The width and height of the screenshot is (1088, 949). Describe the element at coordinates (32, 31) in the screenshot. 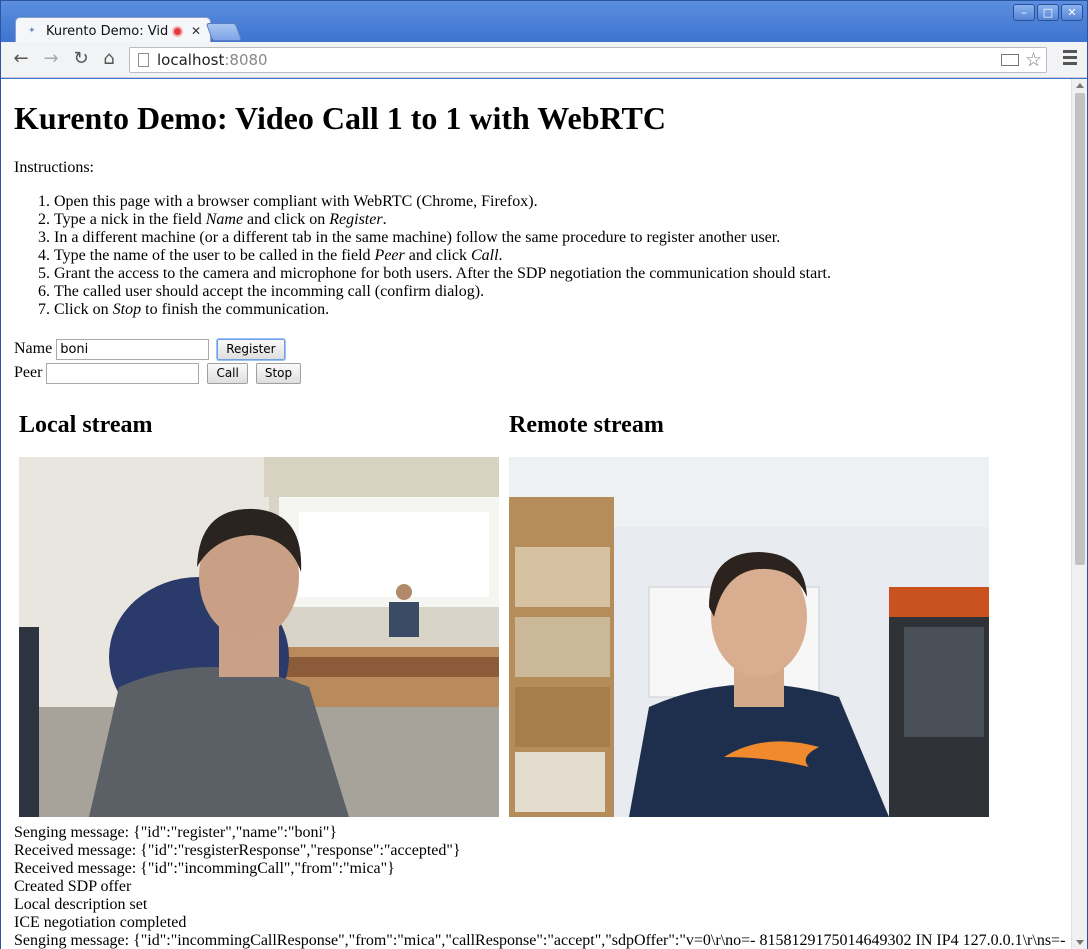

I see `favicon-icon: ✦` at that location.